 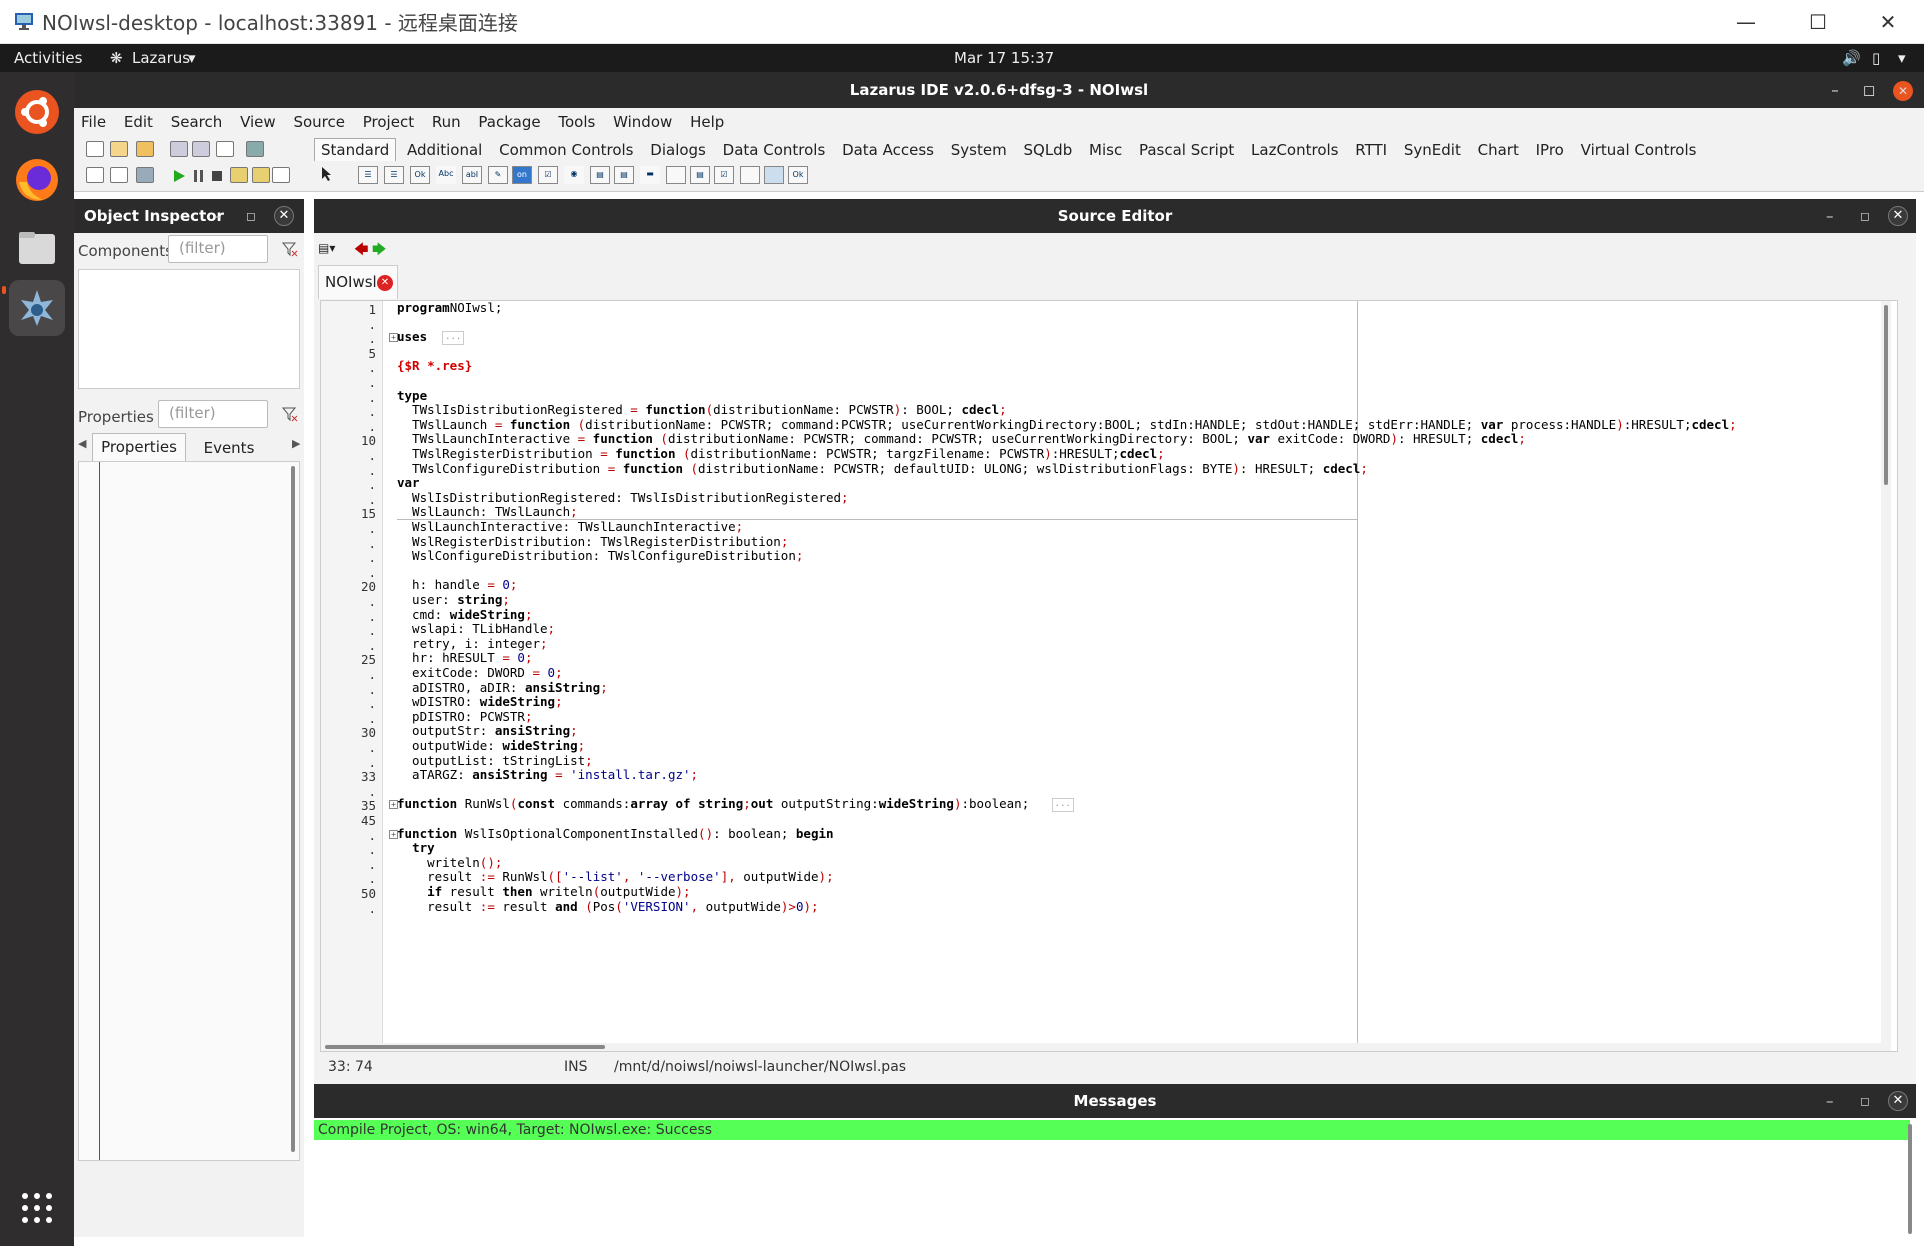 I want to click on menu-search: Search, so click(x=196, y=119).